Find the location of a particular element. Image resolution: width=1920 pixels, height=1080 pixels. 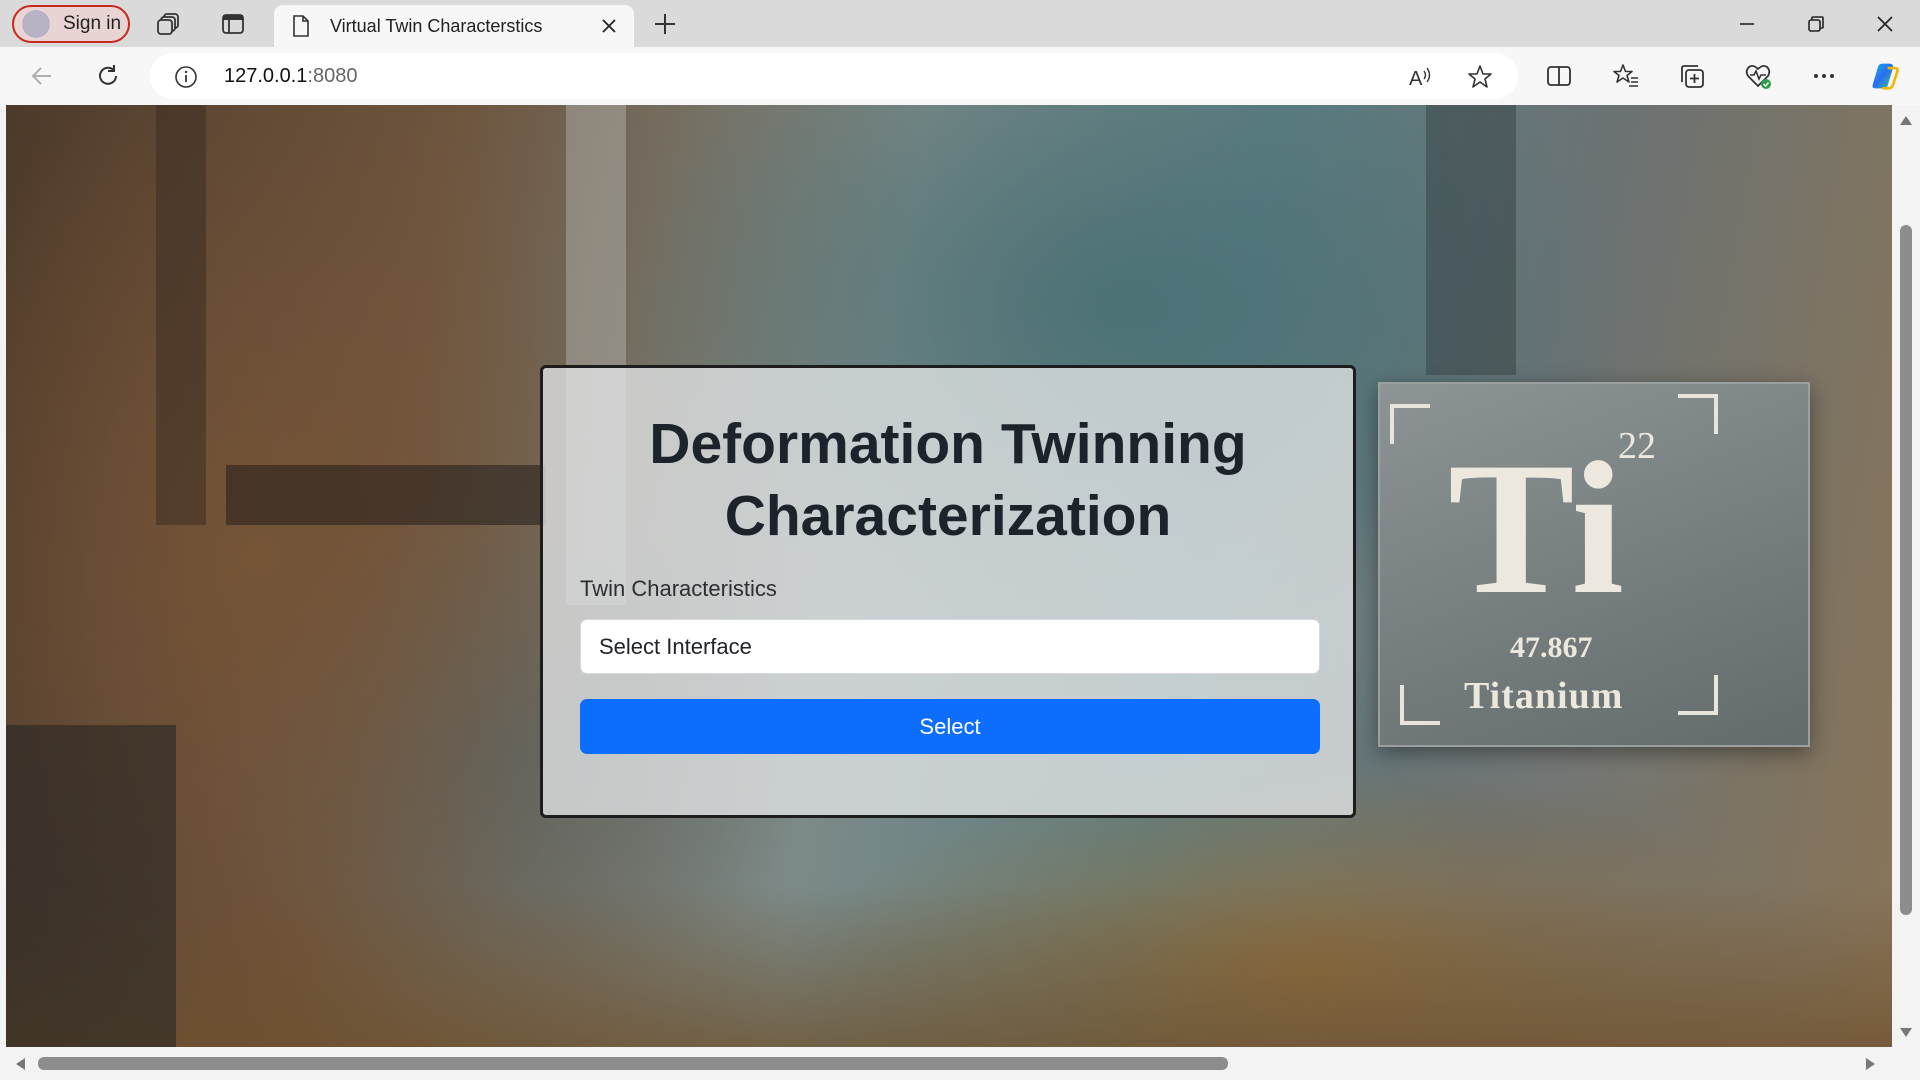

scroll-down-icon is located at coordinates (1906, 1032).